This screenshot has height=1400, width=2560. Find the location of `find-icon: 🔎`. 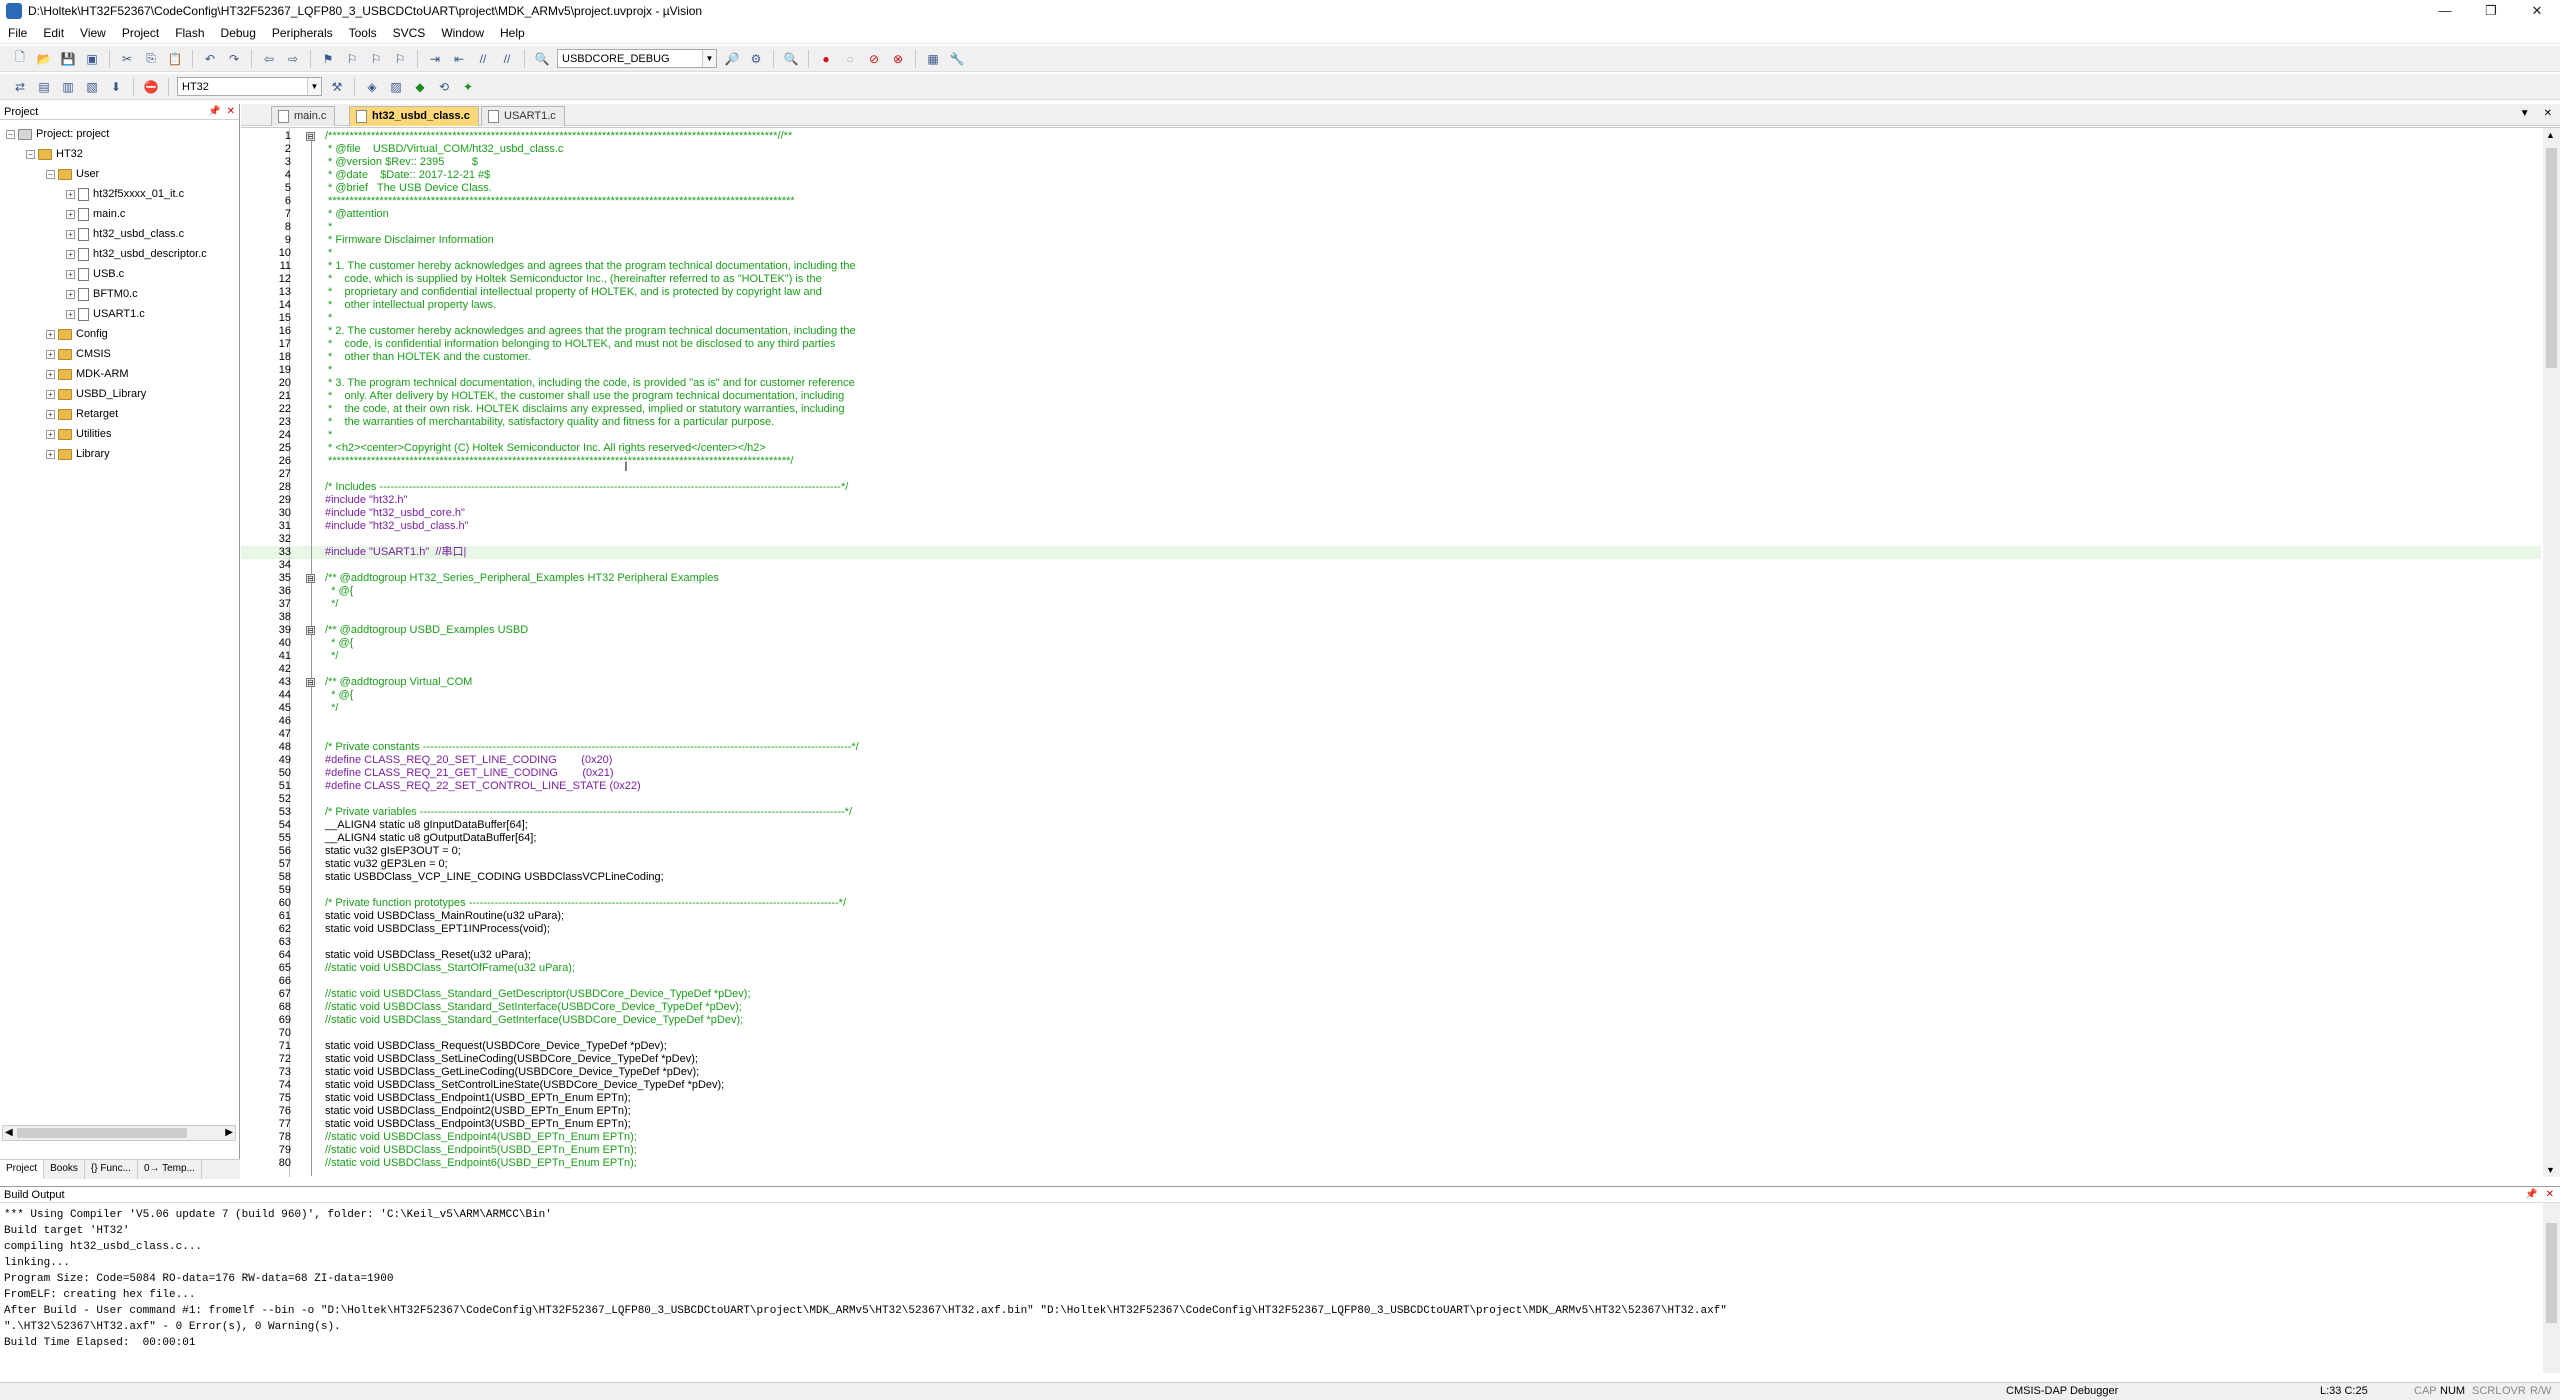

find-icon: 🔎 is located at coordinates (732, 59).